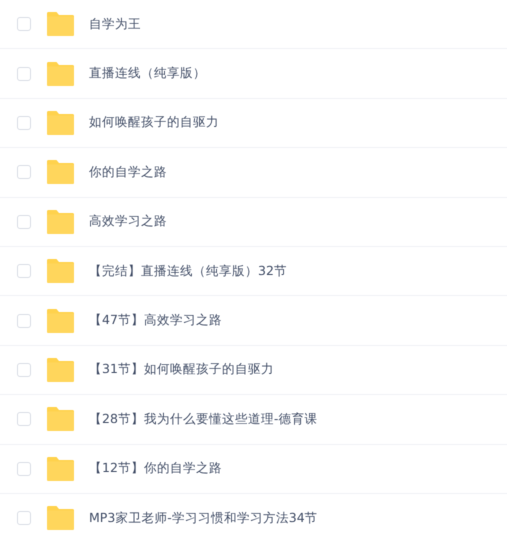  Describe the element at coordinates (115, 24) in the screenshot. I see `folder-name: 自学为王` at that location.